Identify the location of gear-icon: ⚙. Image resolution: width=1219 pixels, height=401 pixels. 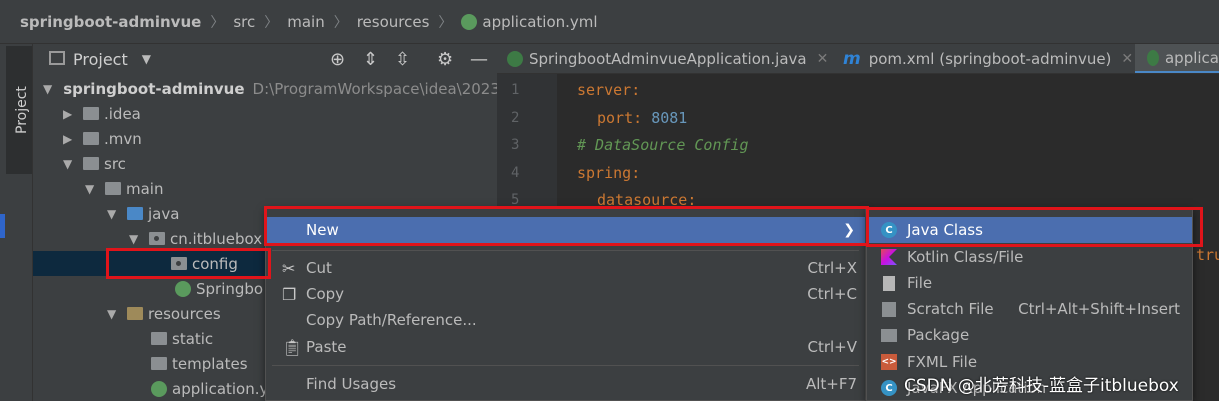
(445, 59).